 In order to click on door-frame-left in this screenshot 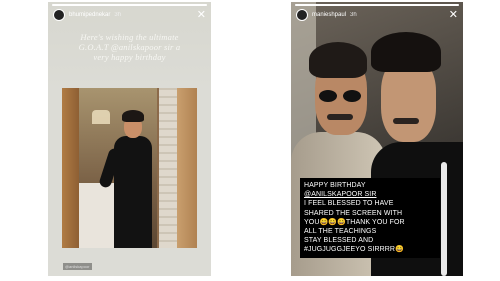, I will do `click(70, 168)`.